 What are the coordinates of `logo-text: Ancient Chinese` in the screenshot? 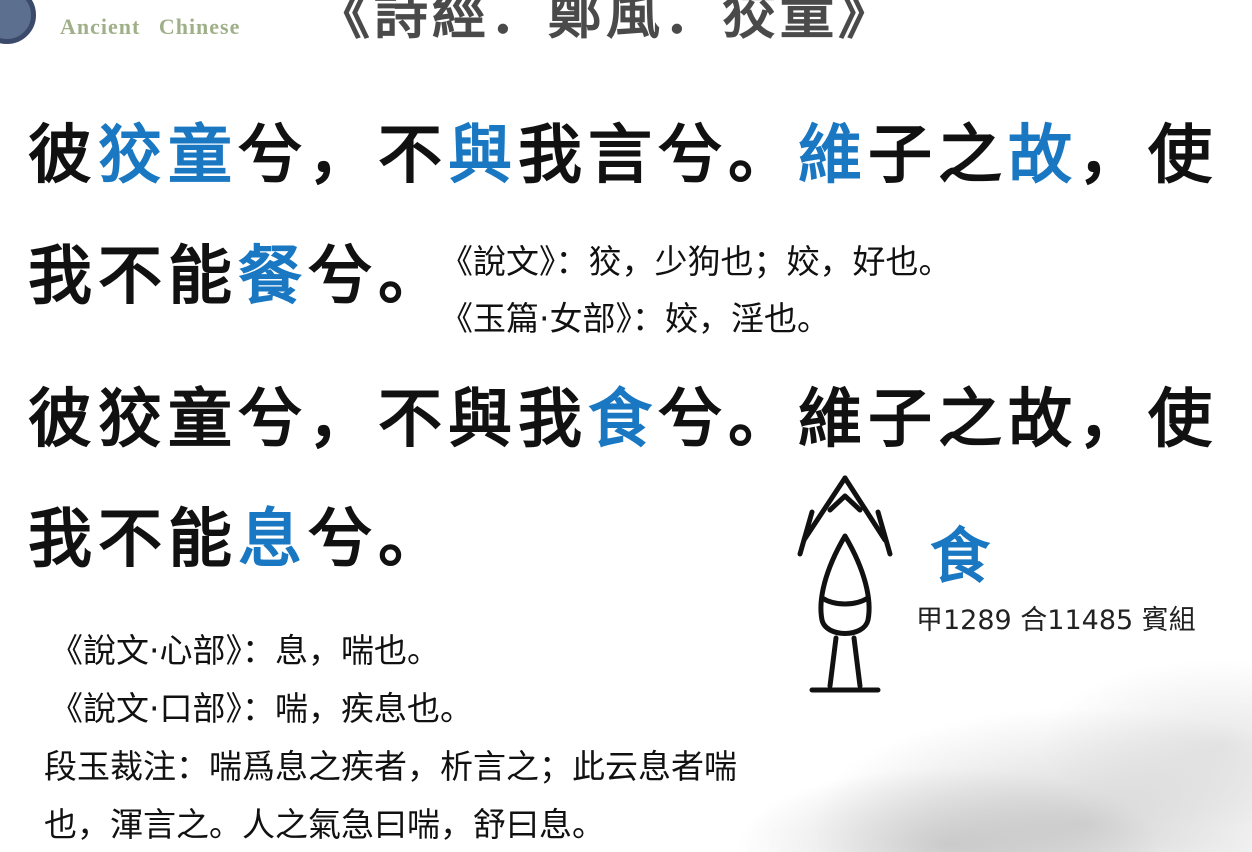 It's located at (150, 26).